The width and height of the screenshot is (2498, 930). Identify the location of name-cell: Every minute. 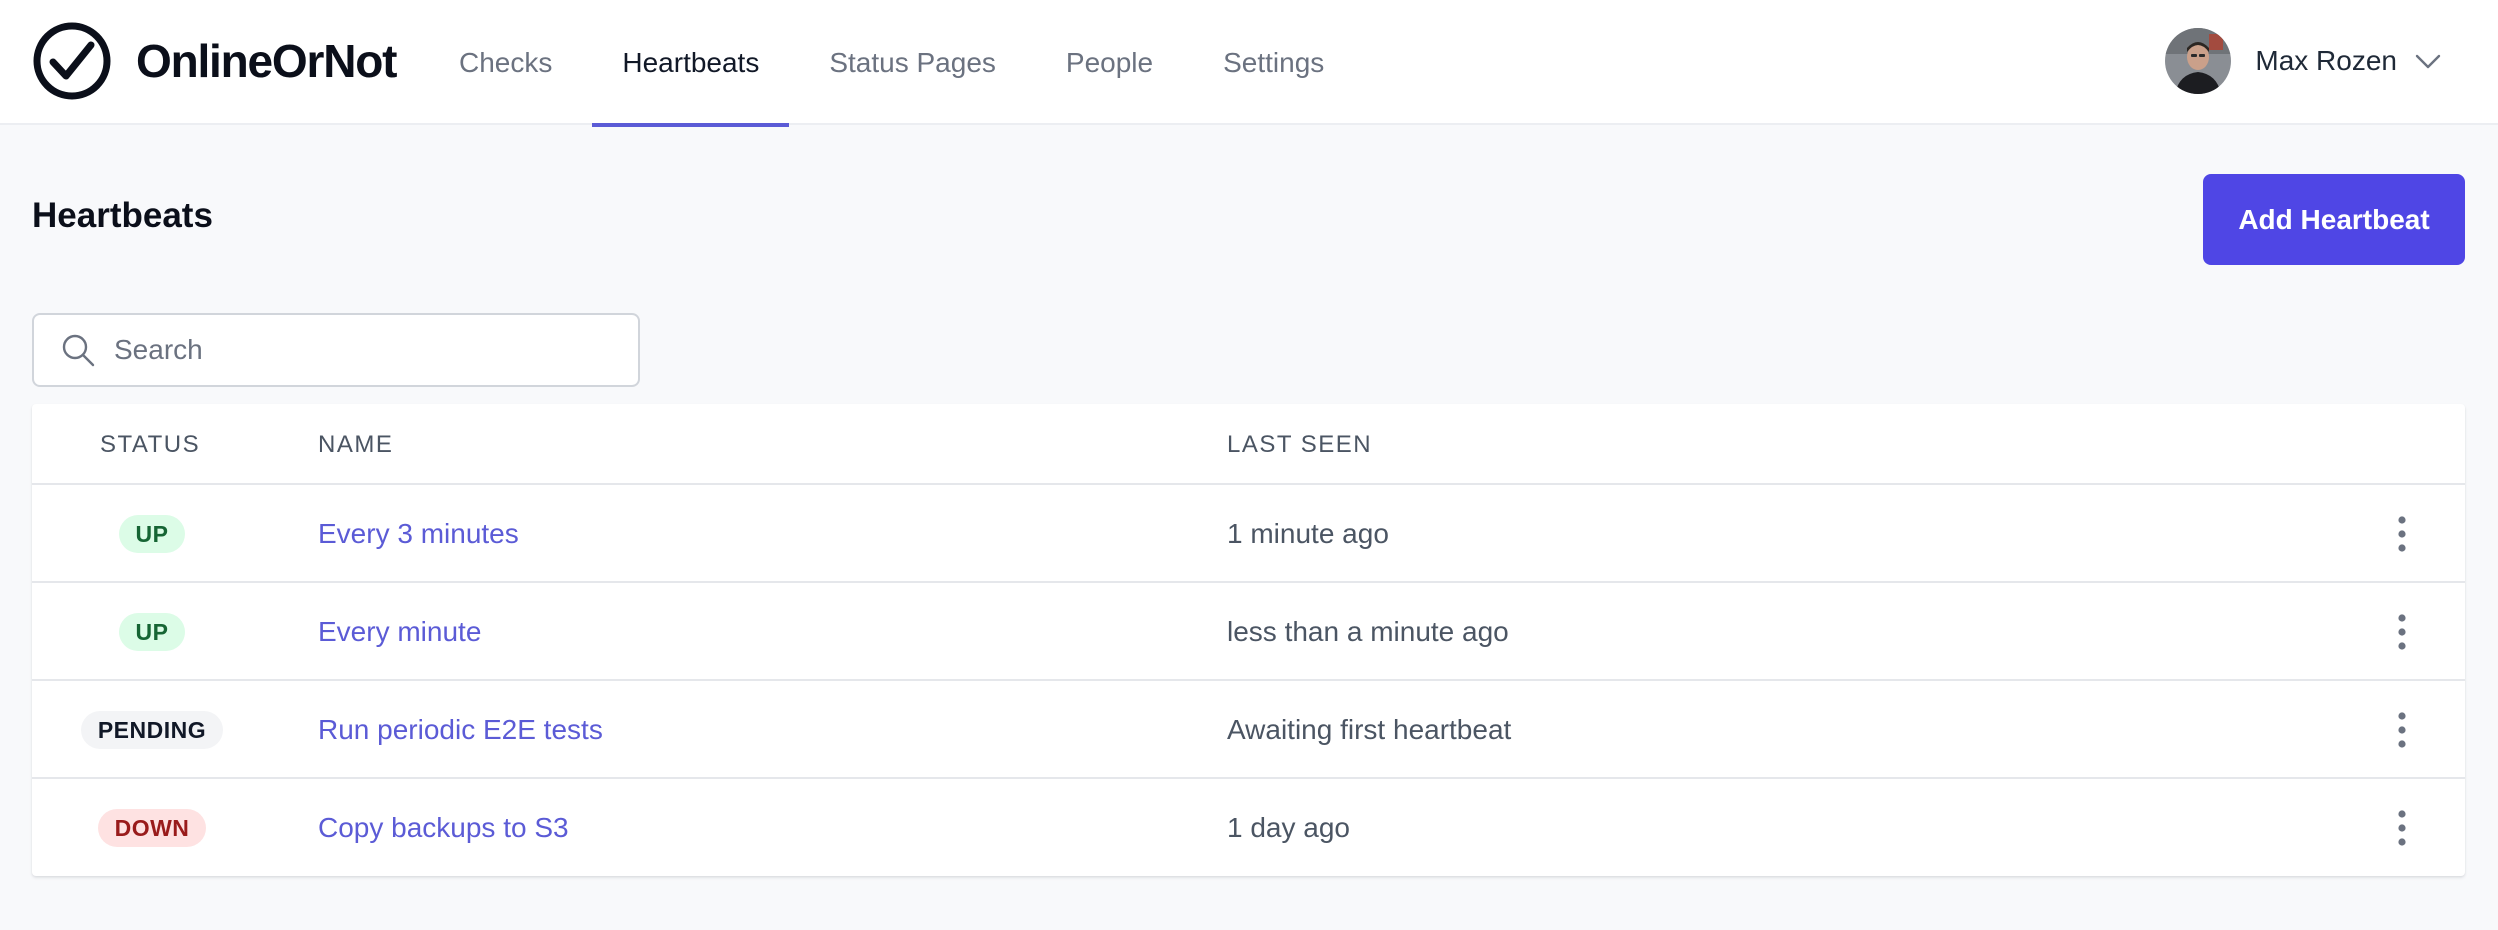
(399, 632).